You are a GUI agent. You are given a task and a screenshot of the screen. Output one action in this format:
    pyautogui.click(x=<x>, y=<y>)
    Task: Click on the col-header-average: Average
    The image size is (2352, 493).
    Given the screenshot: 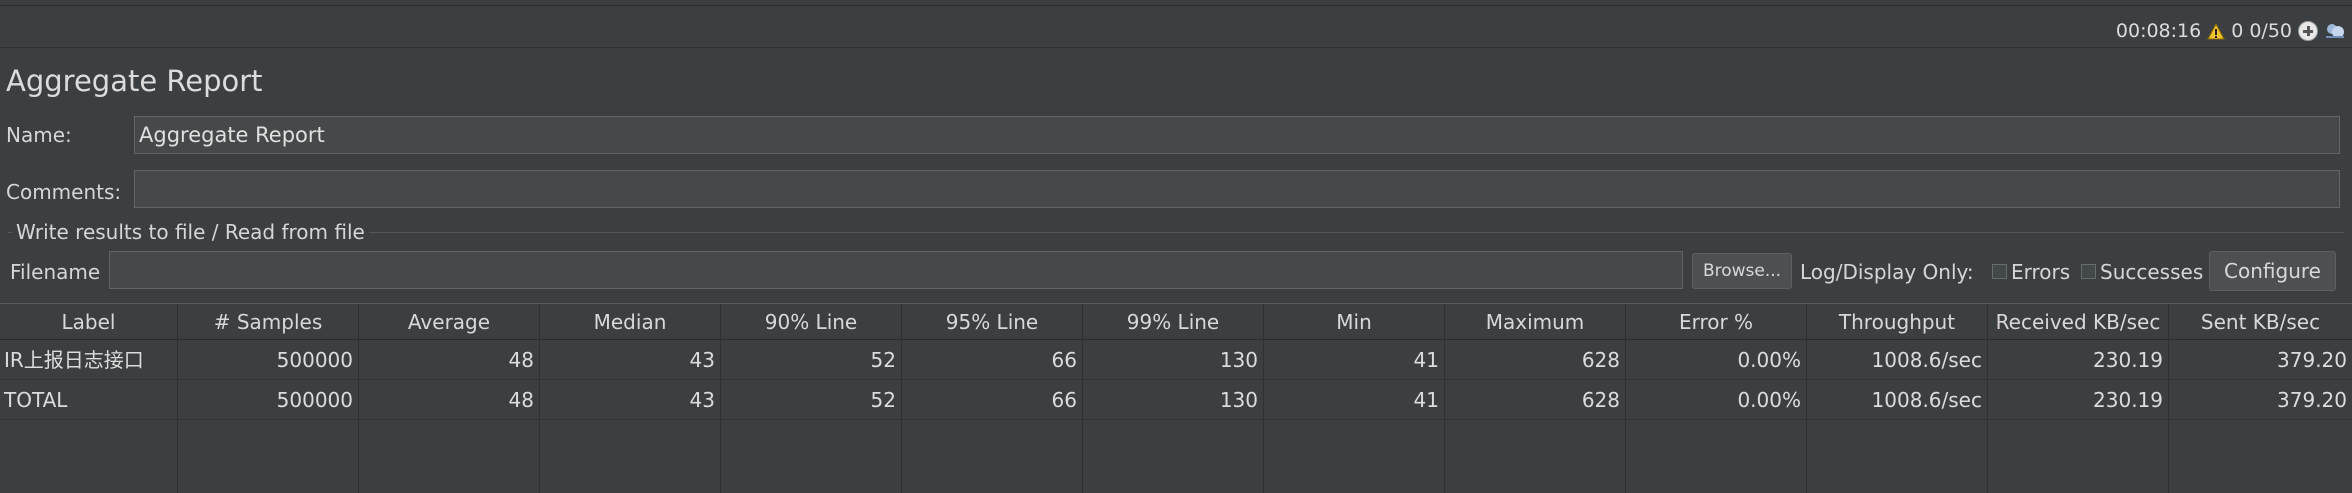 What is the action you would take?
    pyautogui.click(x=449, y=322)
    